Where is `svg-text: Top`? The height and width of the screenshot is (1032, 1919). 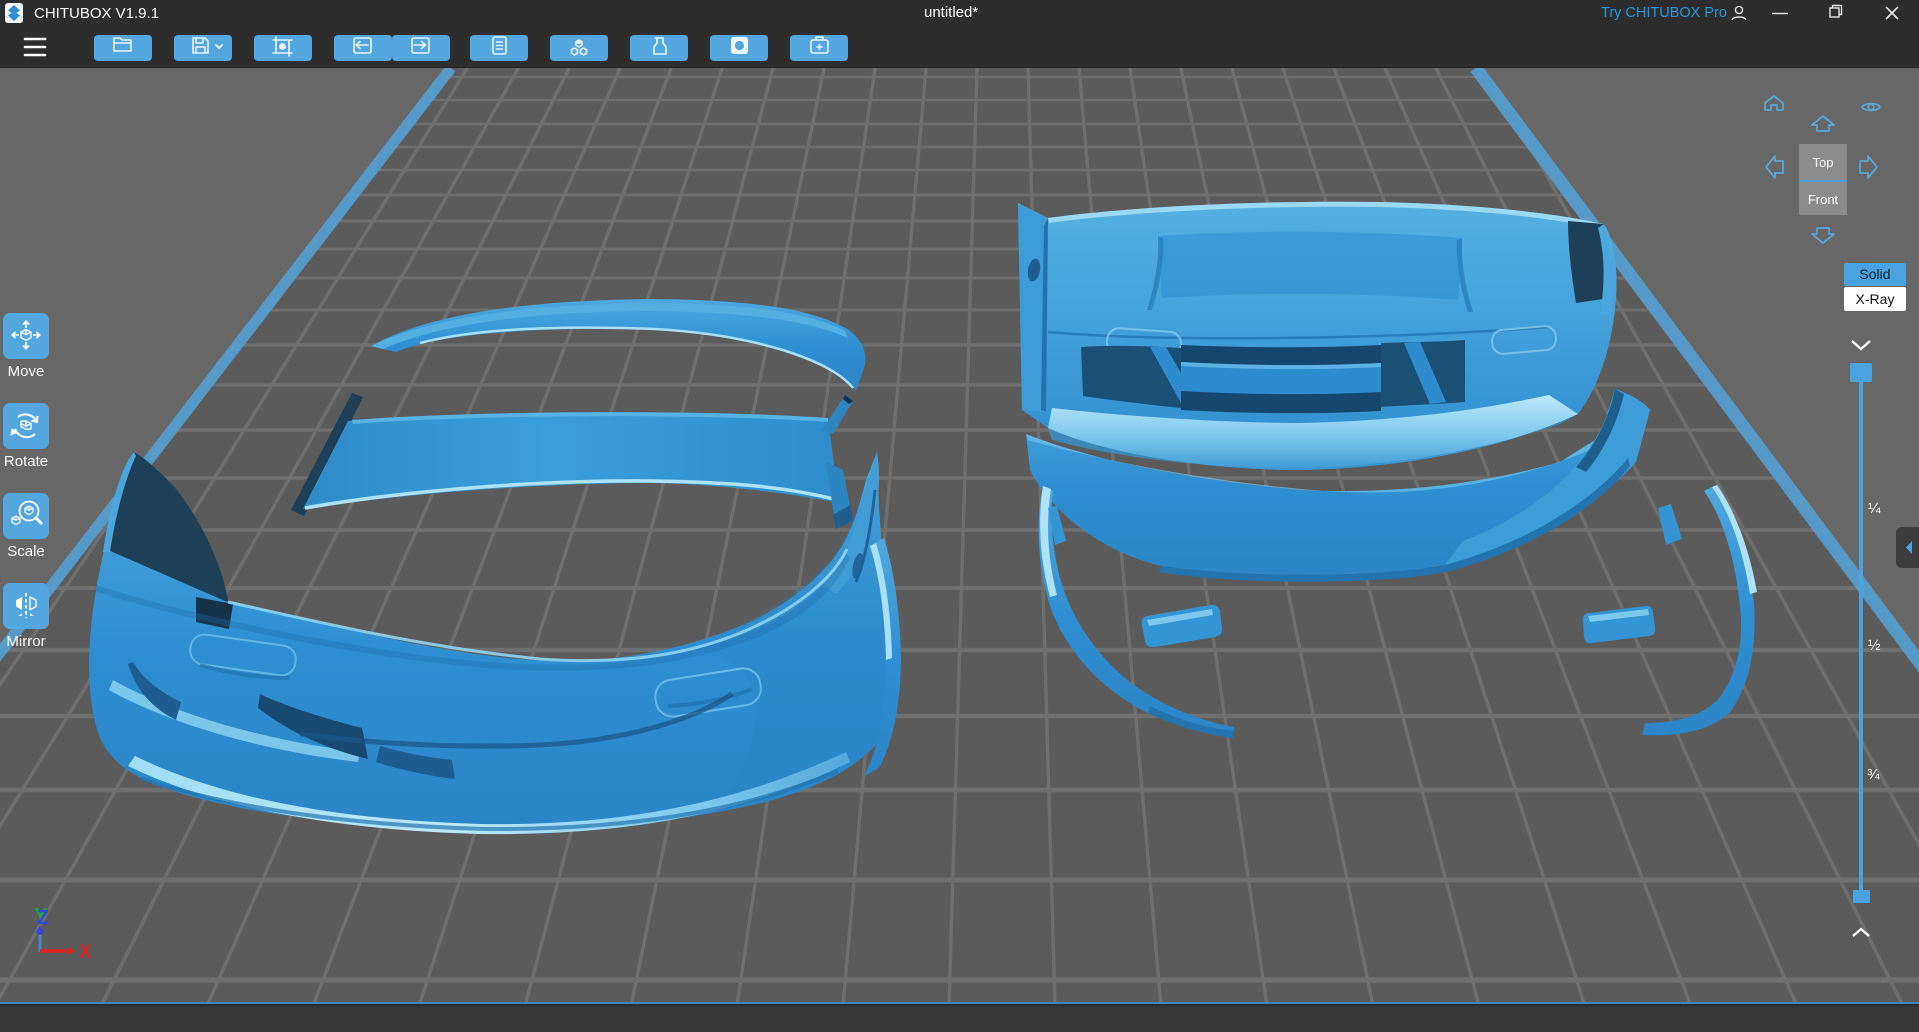 svg-text: Top is located at coordinates (1823, 162).